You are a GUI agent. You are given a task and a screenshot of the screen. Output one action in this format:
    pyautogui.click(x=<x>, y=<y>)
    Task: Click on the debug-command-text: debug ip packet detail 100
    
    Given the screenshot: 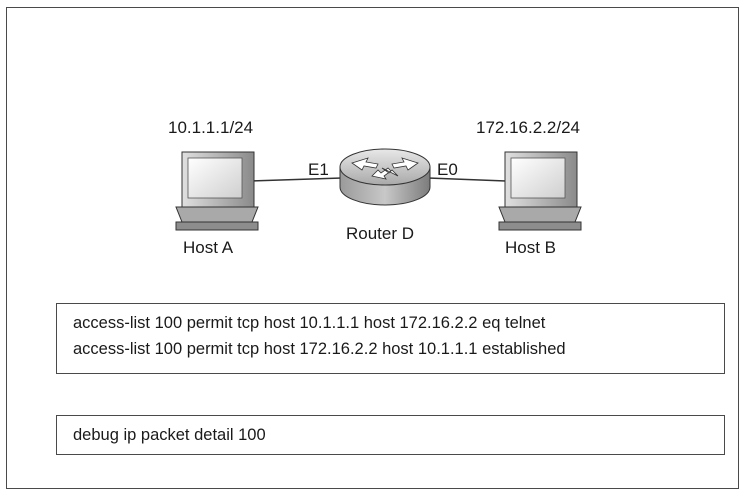 What is the action you would take?
    pyautogui.click(x=169, y=435)
    